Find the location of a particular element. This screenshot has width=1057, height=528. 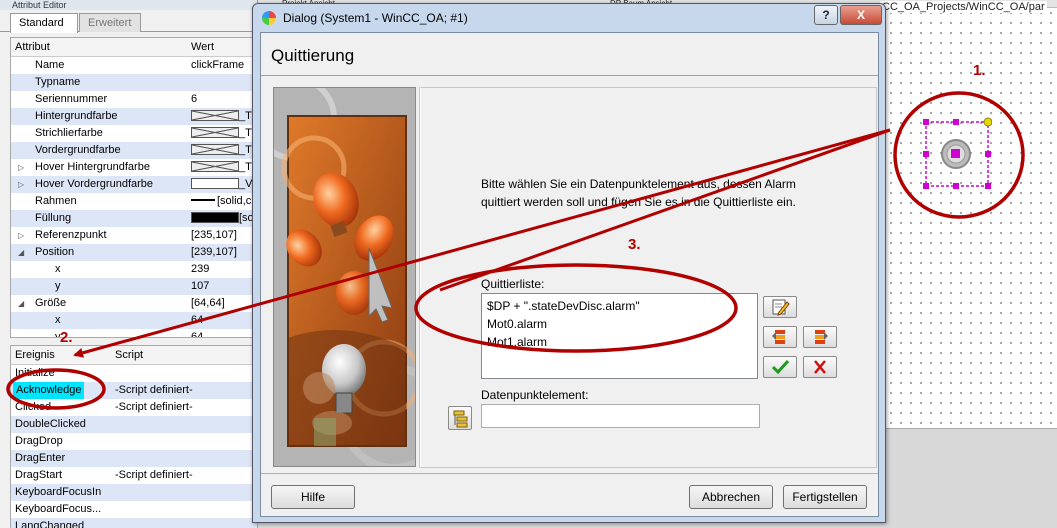

panel-canvas is located at coordinates (971, 218).